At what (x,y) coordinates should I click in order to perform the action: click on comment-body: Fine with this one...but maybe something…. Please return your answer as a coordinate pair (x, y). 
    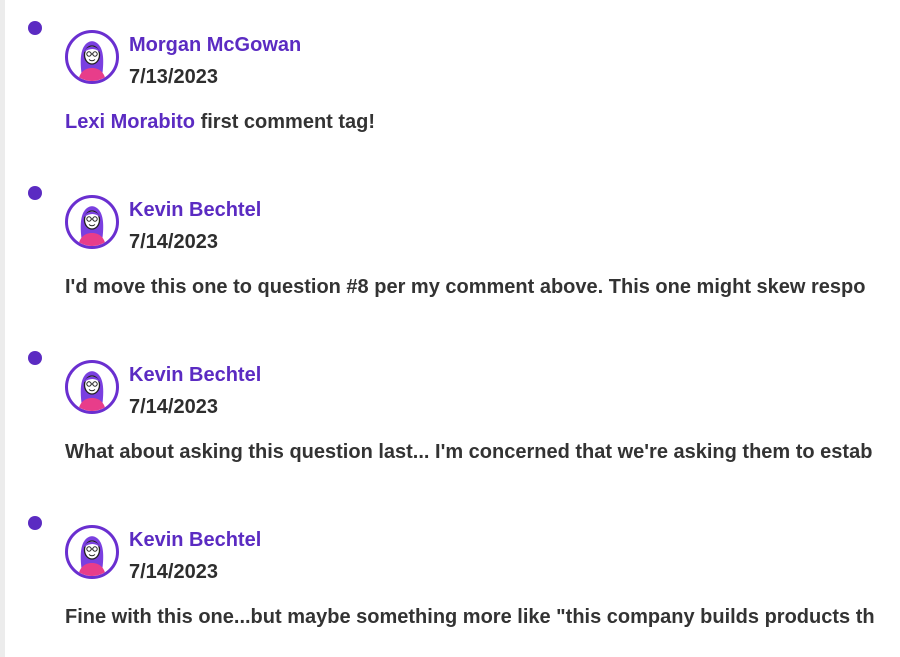
    Looking at the image, I should click on (470, 617).